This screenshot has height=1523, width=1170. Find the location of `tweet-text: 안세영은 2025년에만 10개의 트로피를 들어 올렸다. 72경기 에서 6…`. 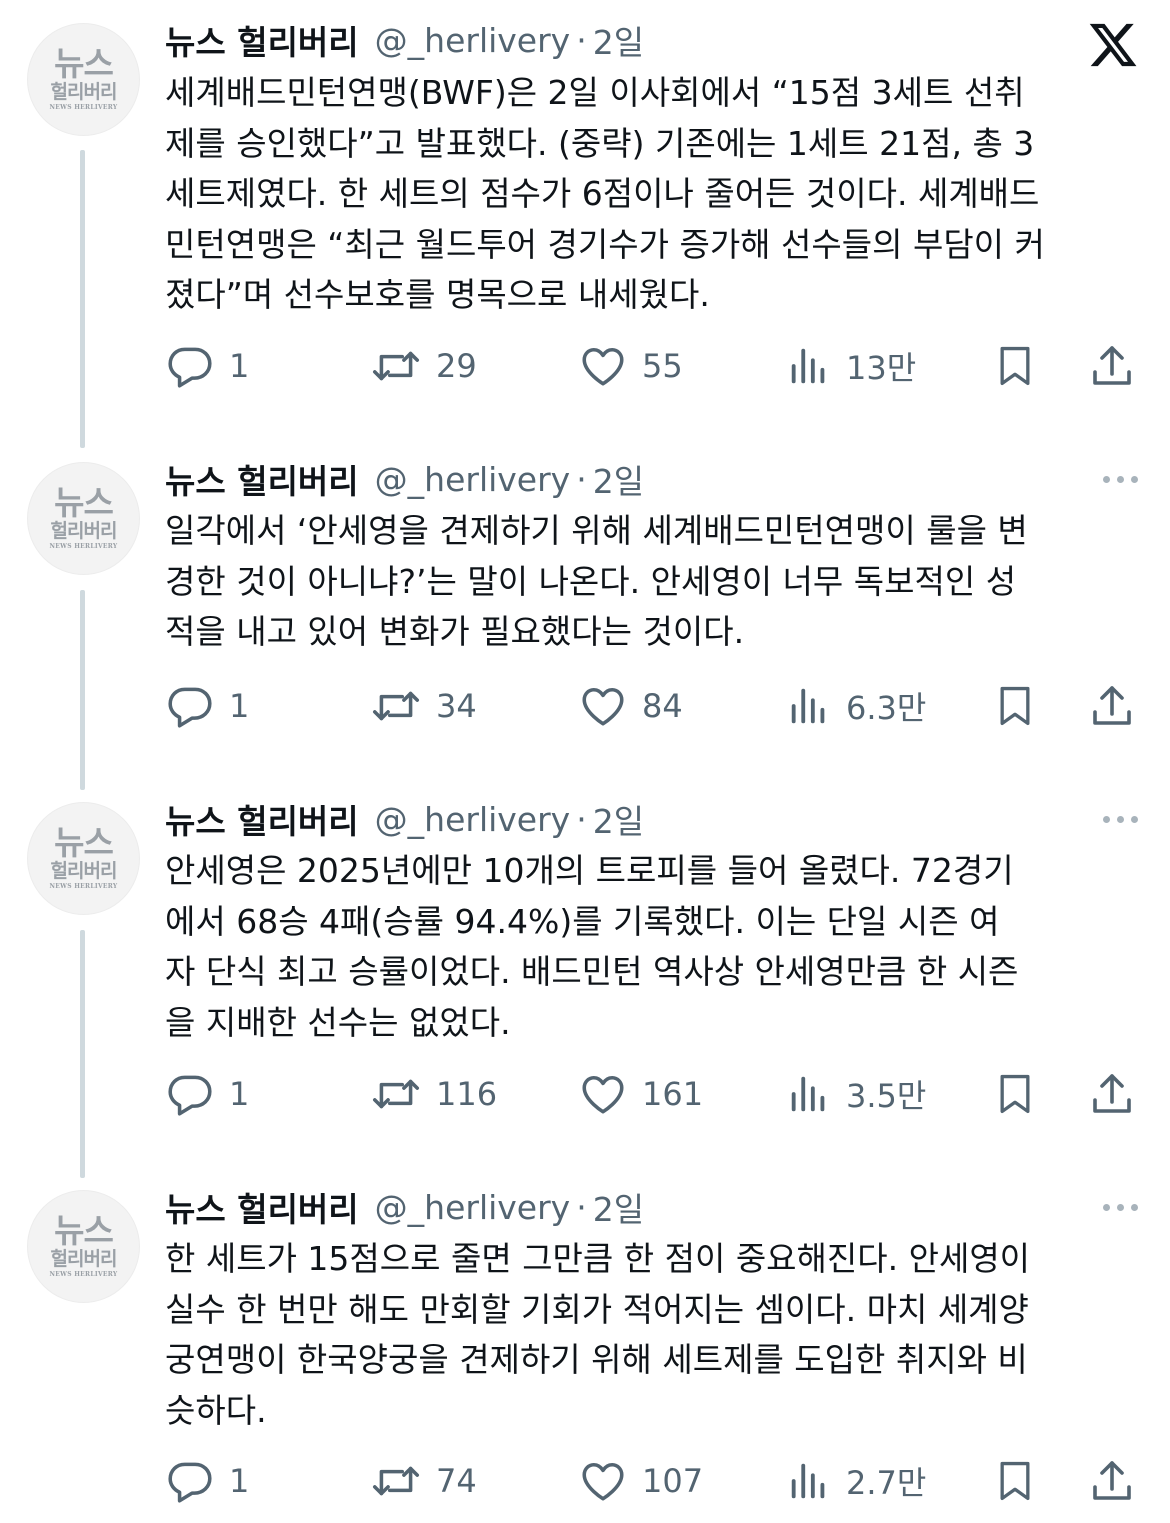

tweet-text: 안세영은 2025년에만 10개의 트로피를 들어 올렸다. 72경기 에서 6… is located at coordinates (592, 946).